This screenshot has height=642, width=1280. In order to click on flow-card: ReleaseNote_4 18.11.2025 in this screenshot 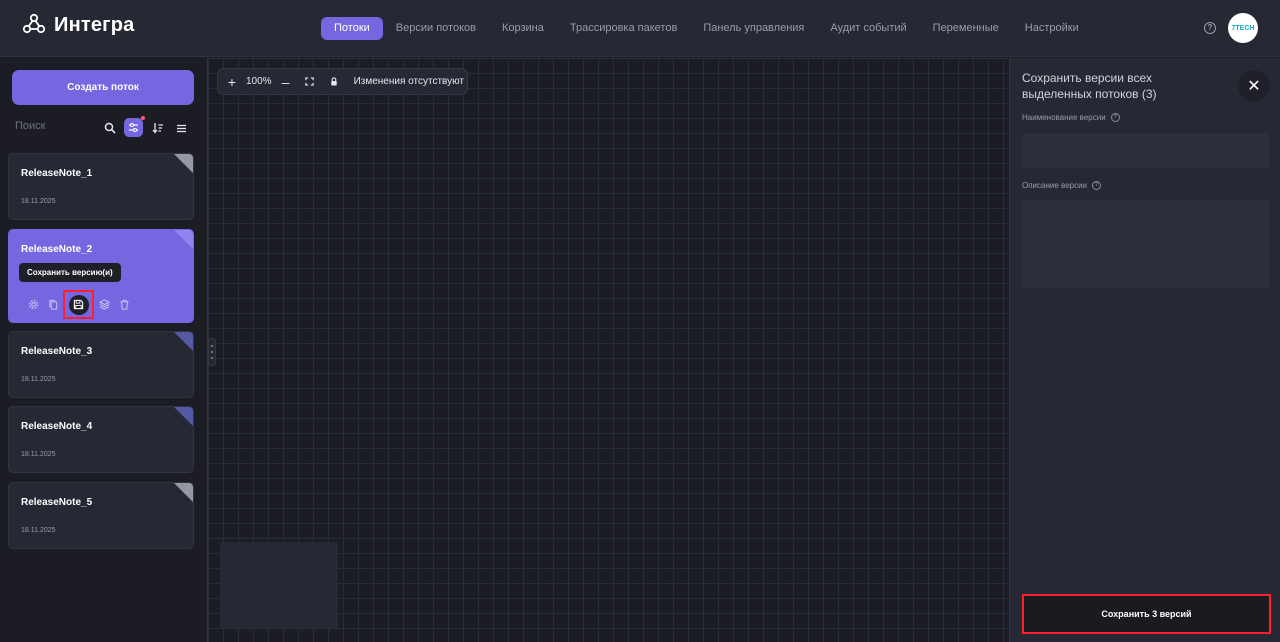, I will do `click(101, 439)`.